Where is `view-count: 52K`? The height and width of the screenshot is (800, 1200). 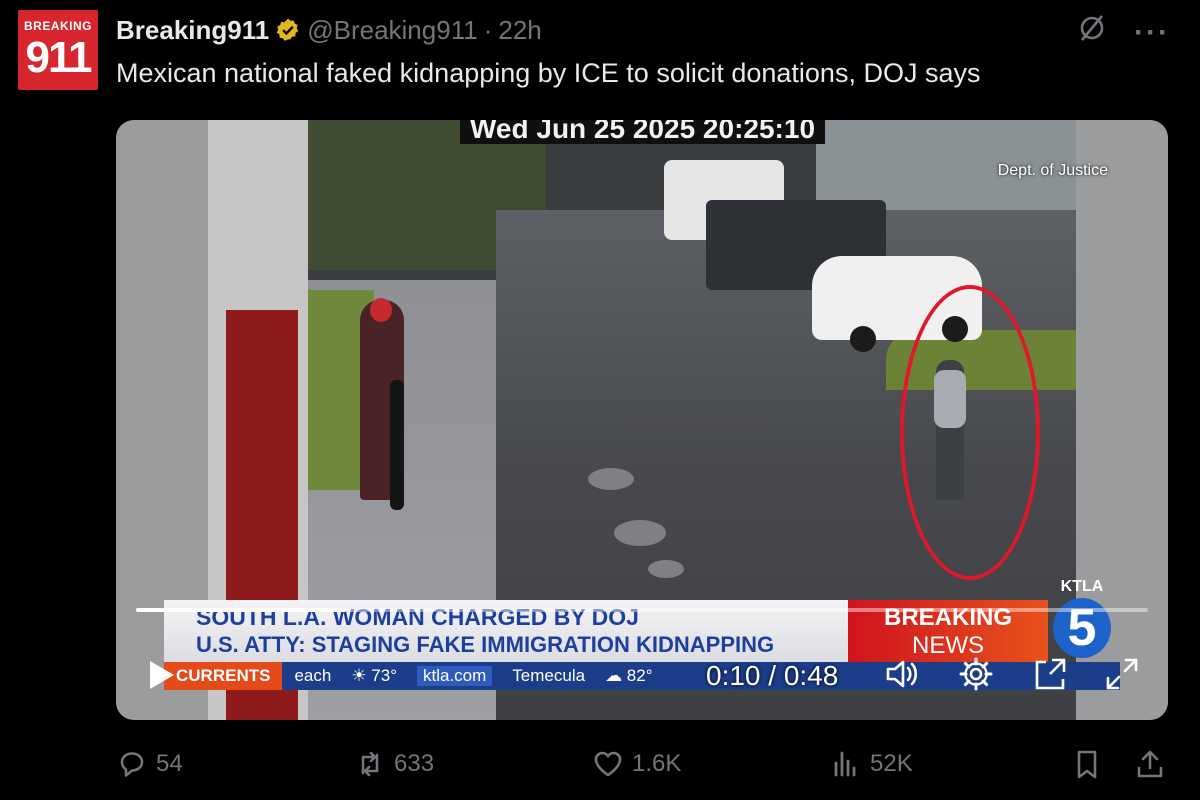 view-count: 52K is located at coordinates (891, 763).